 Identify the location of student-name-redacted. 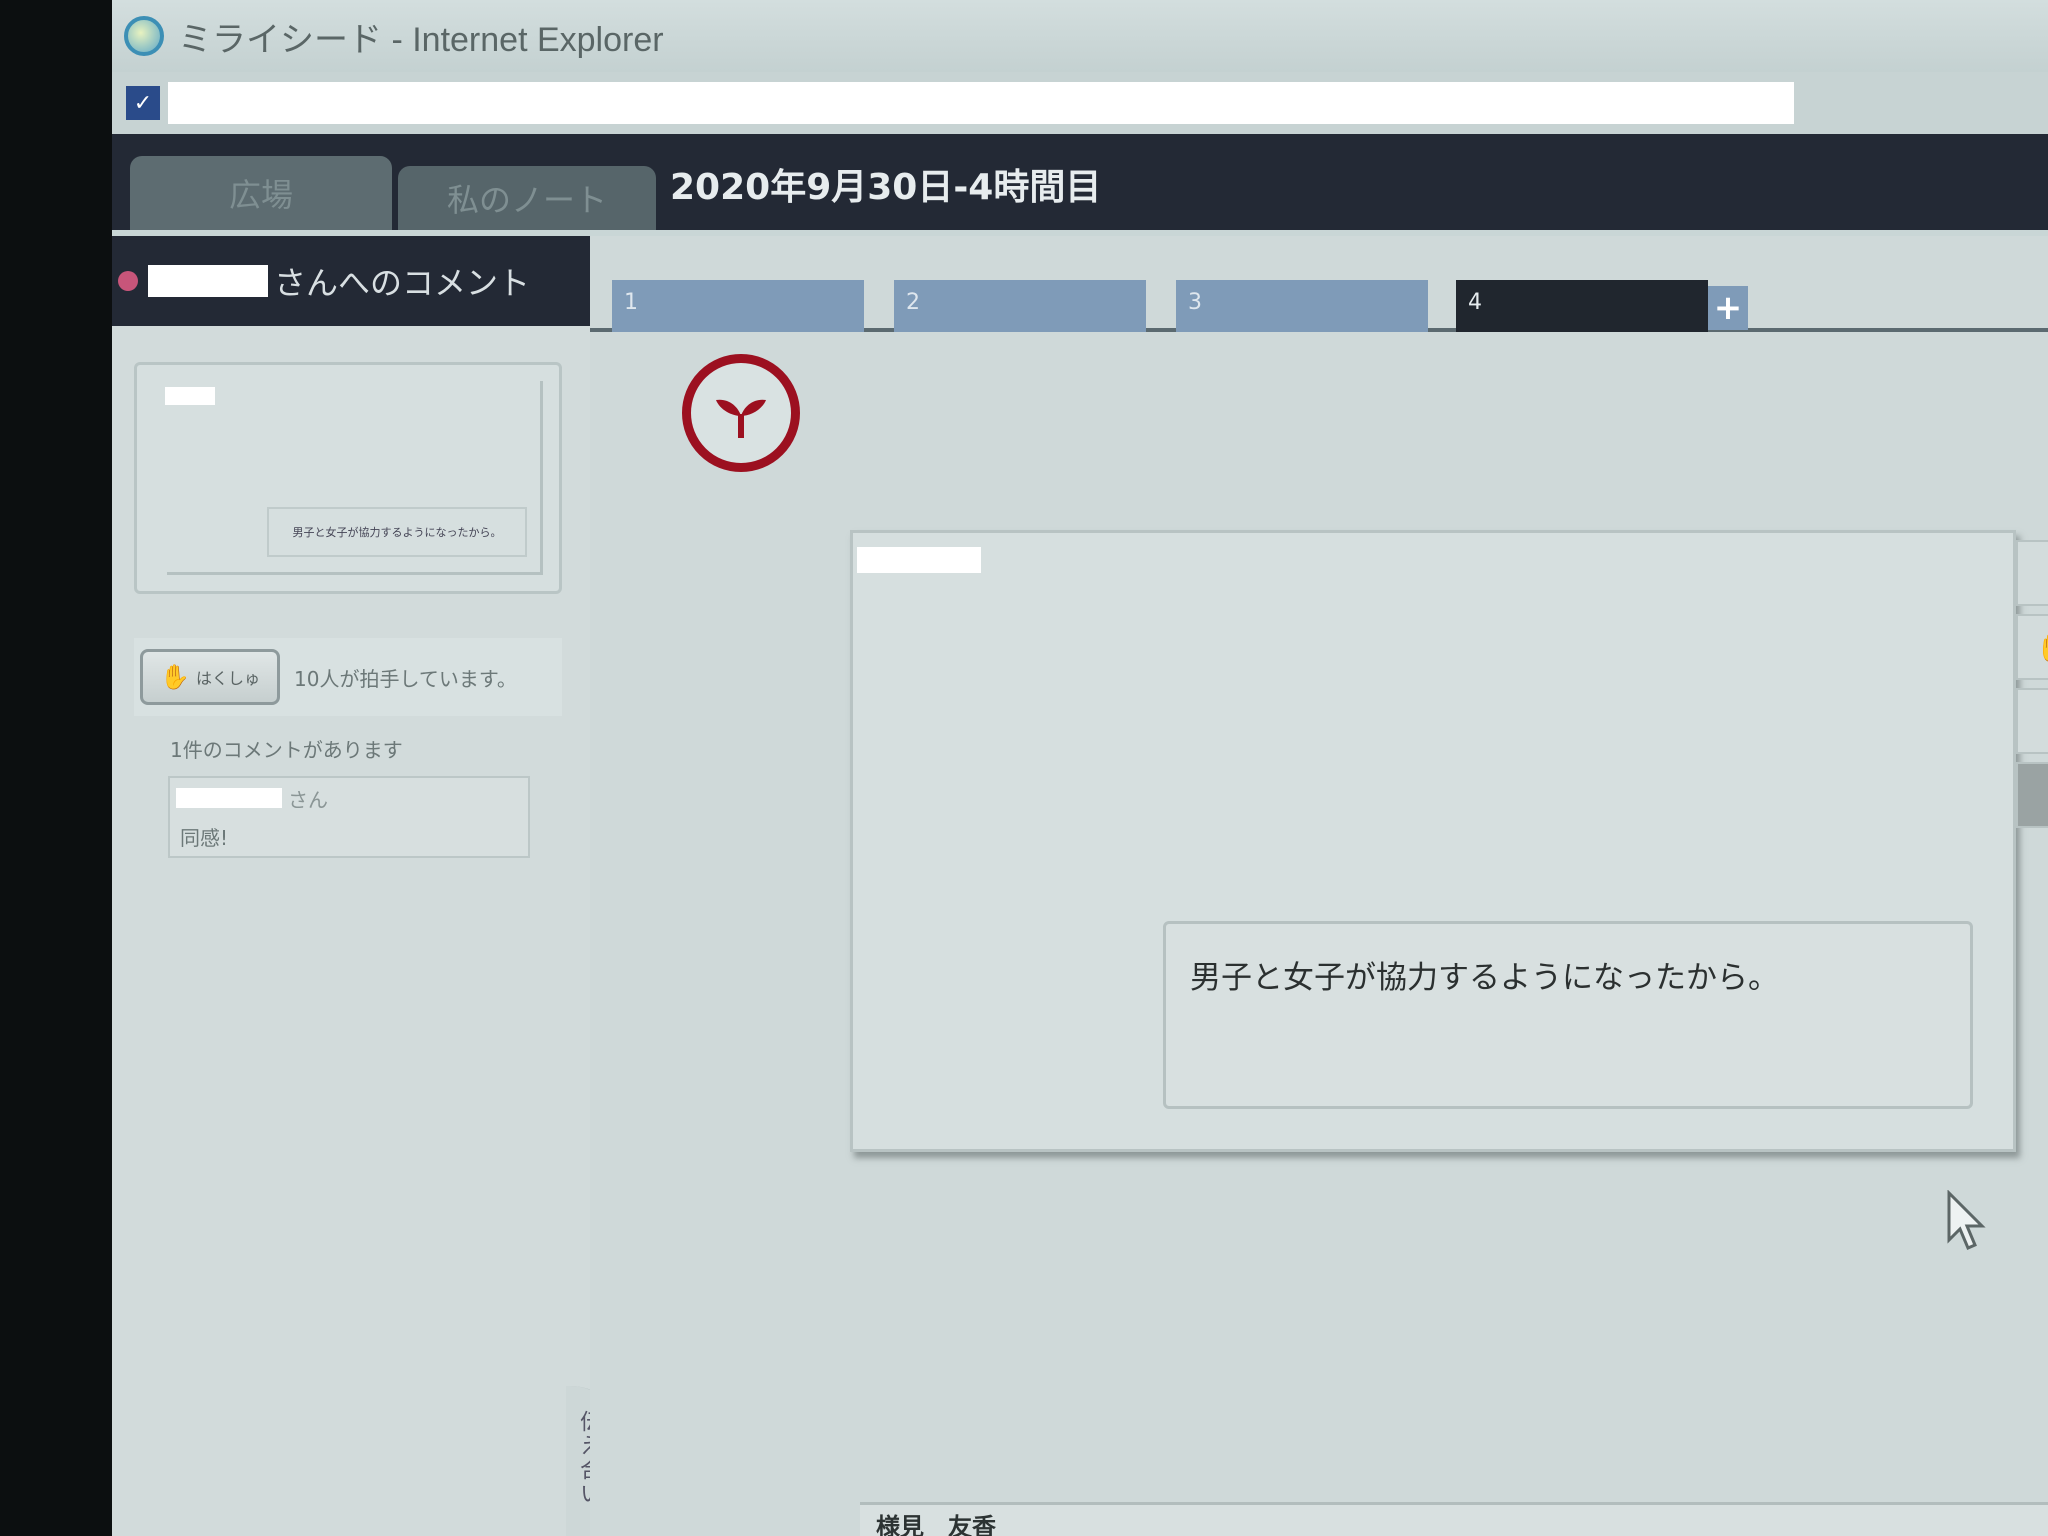
(208, 281).